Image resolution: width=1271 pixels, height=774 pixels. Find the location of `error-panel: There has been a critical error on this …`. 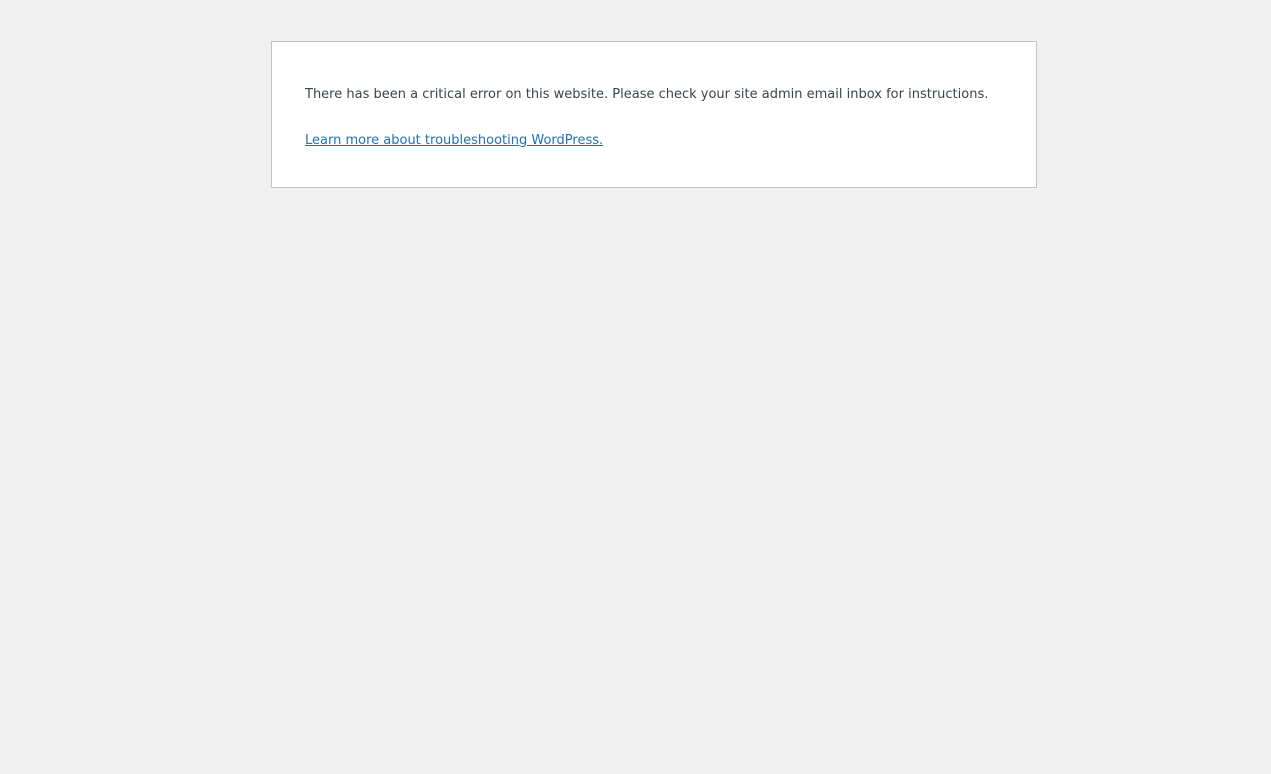

error-panel: There has been a critical error on this … is located at coordinates (654, 114).